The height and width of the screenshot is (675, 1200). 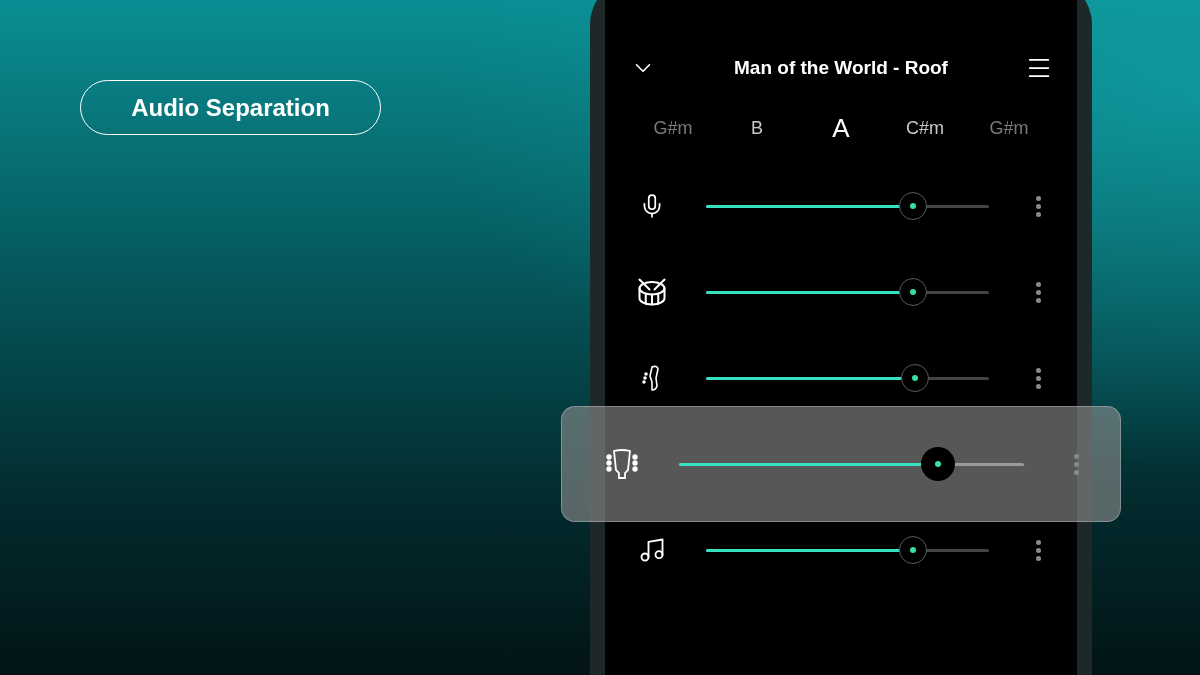 What do you see at coordinates (925, 128) in the screenshot?
I see `chord-label: C#m` at bounding box center [925, 128].